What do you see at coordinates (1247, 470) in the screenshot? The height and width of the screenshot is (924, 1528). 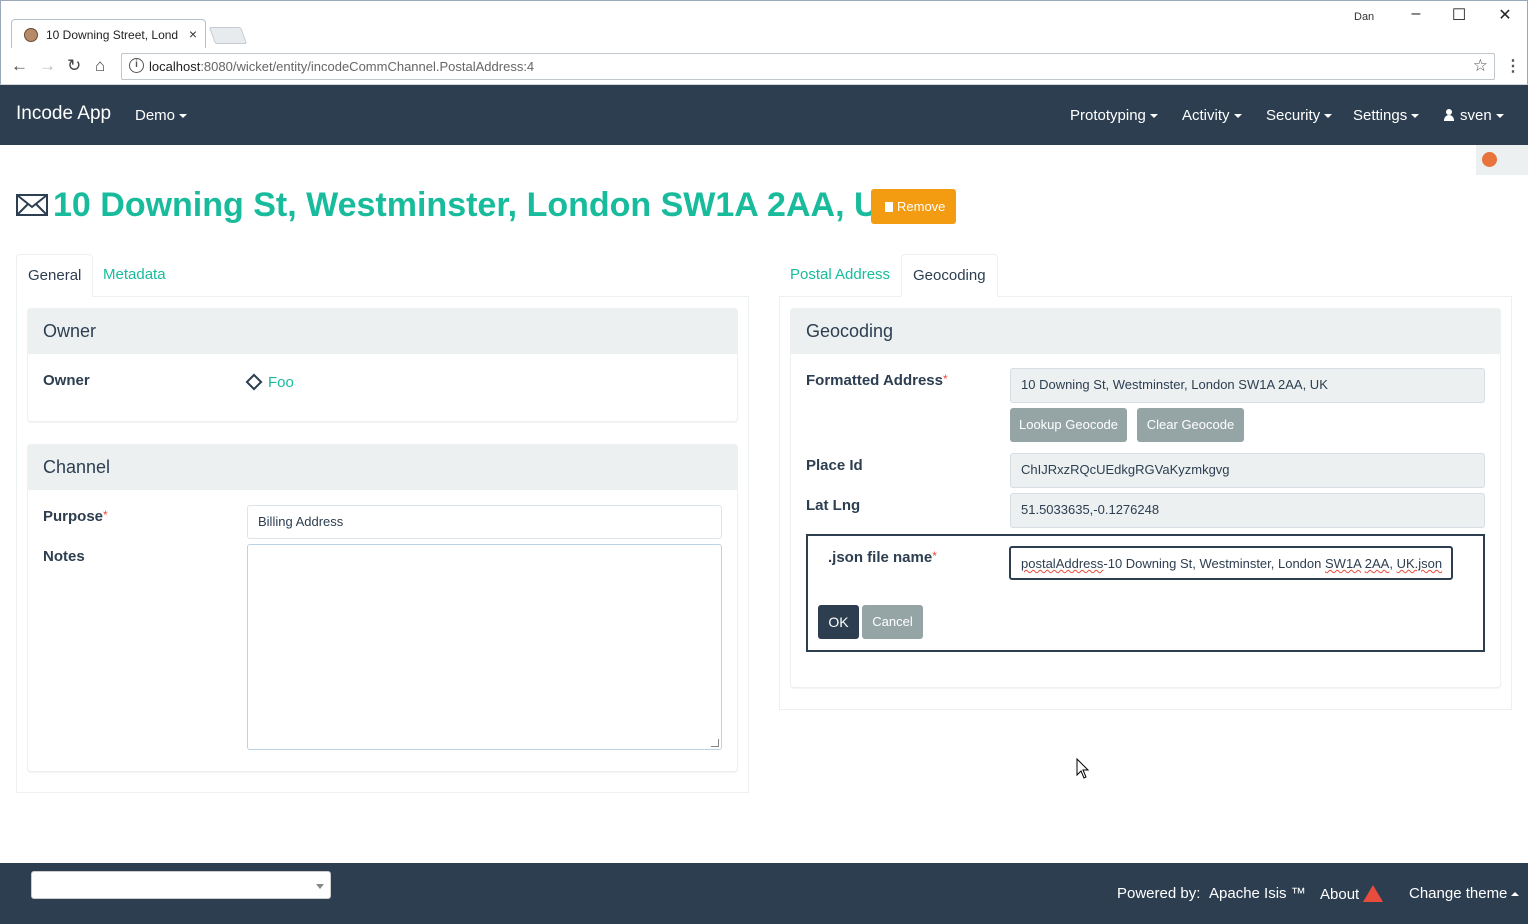 I see `place-id-field: ChIJRxzRQcUEdkgRGVaKyzmkgvg` at bounding box center [1247, 470].